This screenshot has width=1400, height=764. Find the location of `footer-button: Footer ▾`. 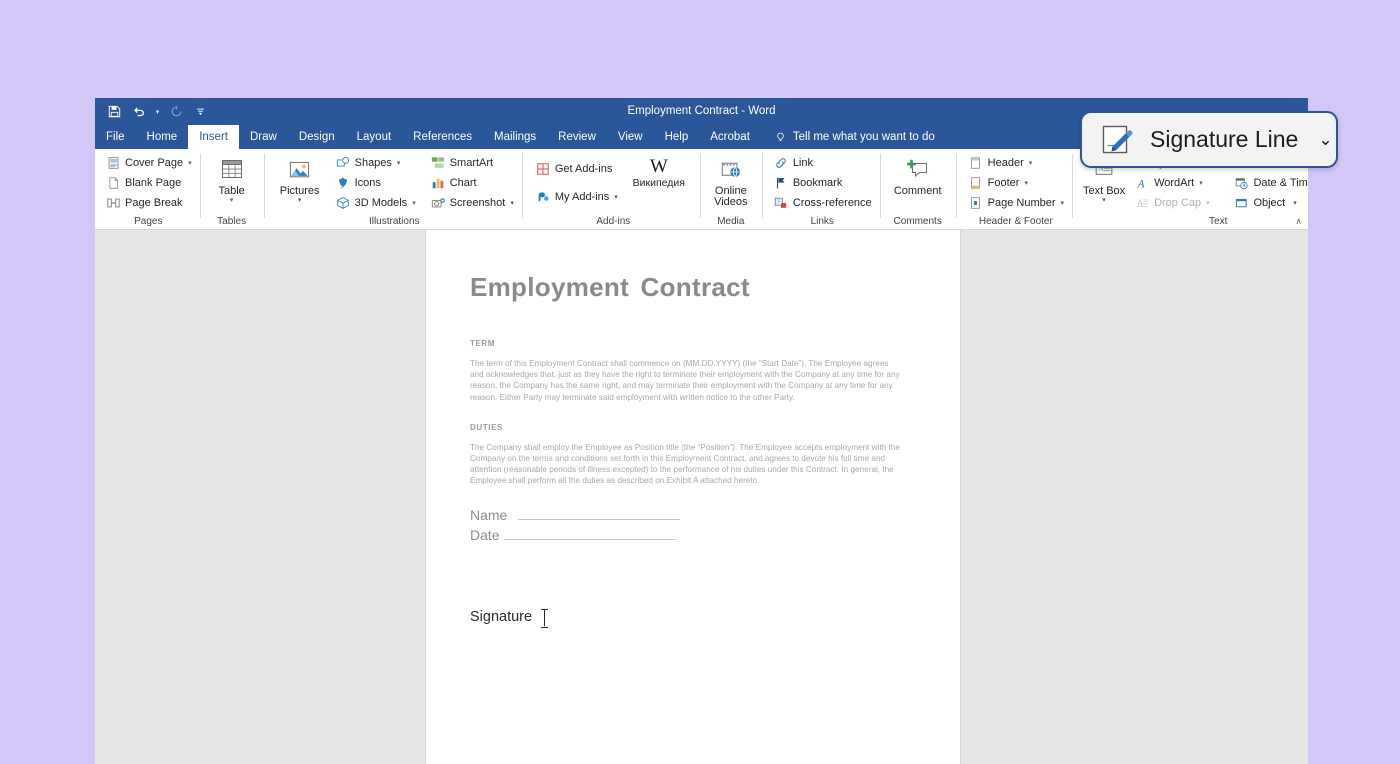

footer-button: Footer ▾ is located at coordinates (1016, 183).